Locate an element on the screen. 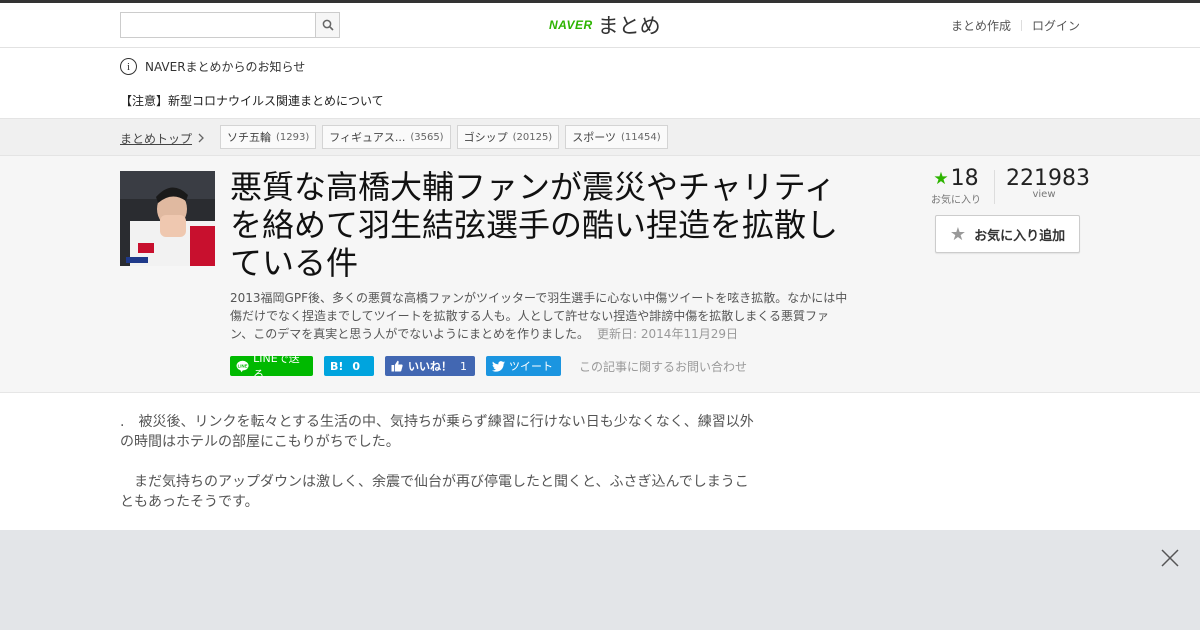  notice-link: 【注意】新型コロナウイルス関連まとめについて is located at coordinates (252, 100).